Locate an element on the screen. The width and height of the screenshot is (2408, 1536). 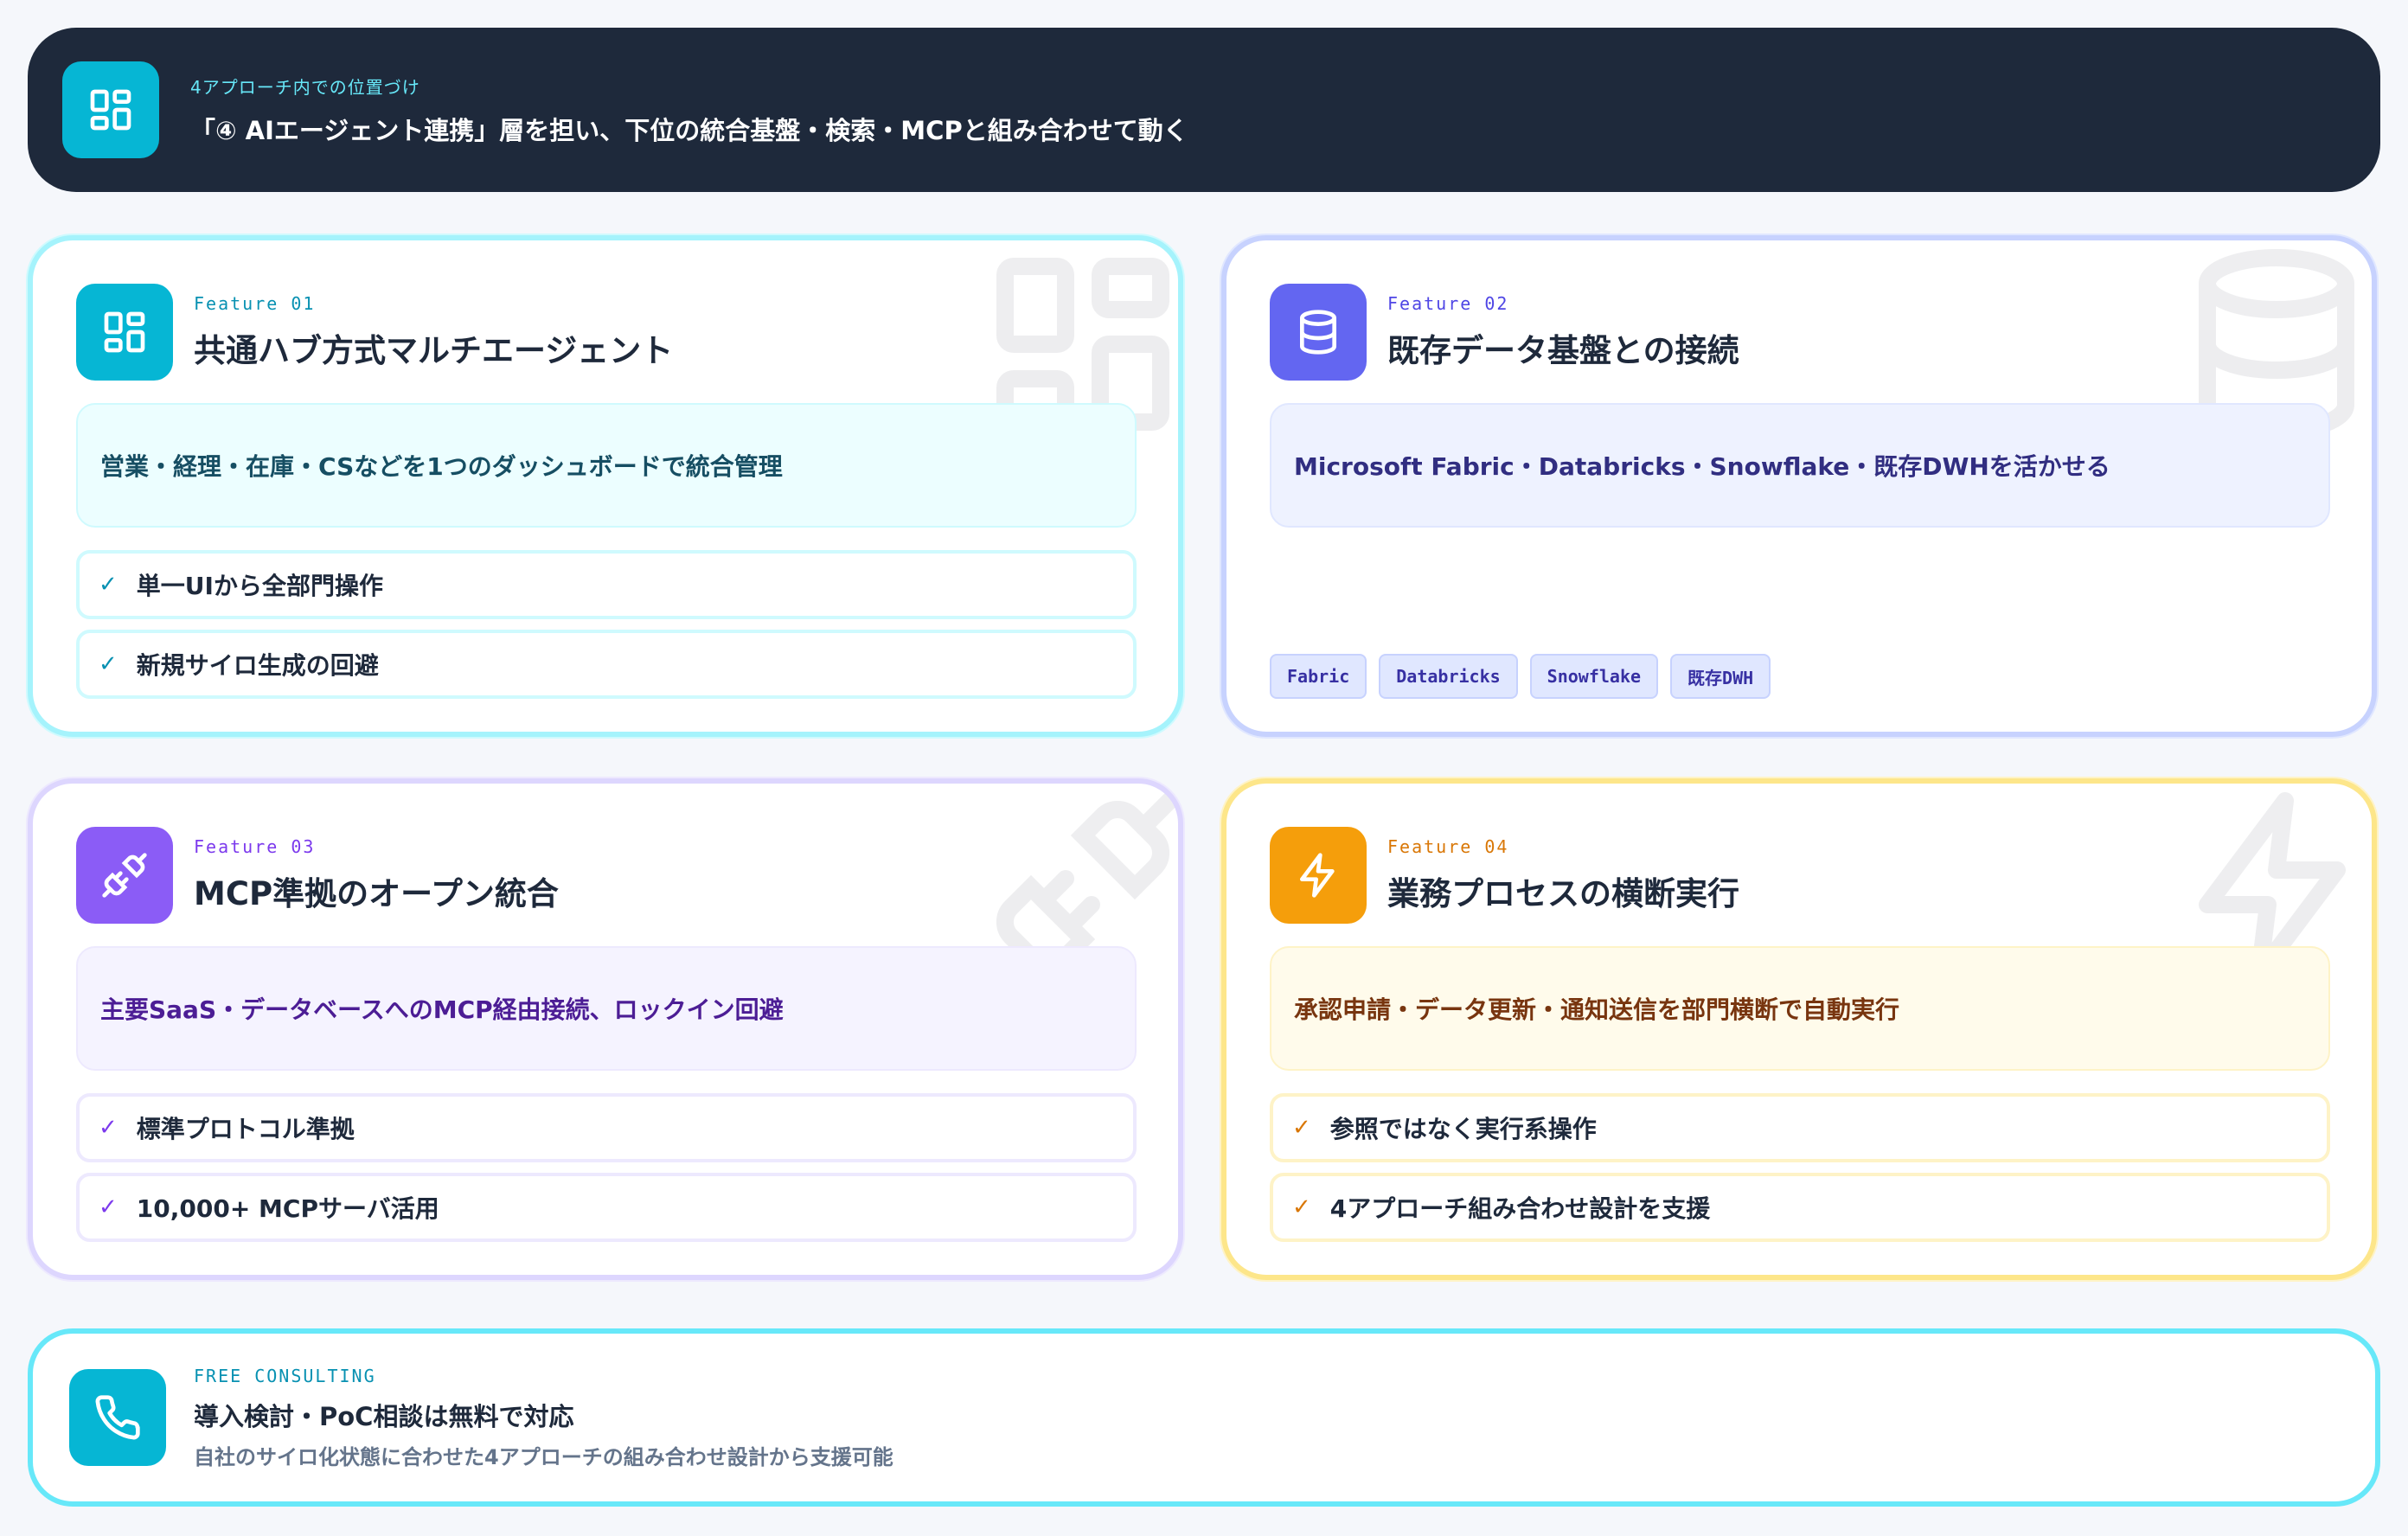
feature-summary: 主要SaaS・データベースへのMCP経由接続、ロックイン回避 is located at coordinates (606, 1008).